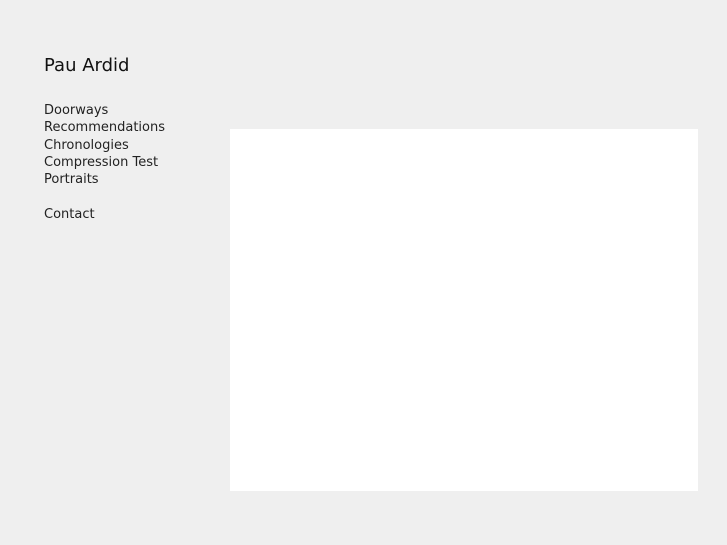  Describe the element at coordinates (69, 214) in the screenshot. I see `nav-link-contact: Contact` at that location.